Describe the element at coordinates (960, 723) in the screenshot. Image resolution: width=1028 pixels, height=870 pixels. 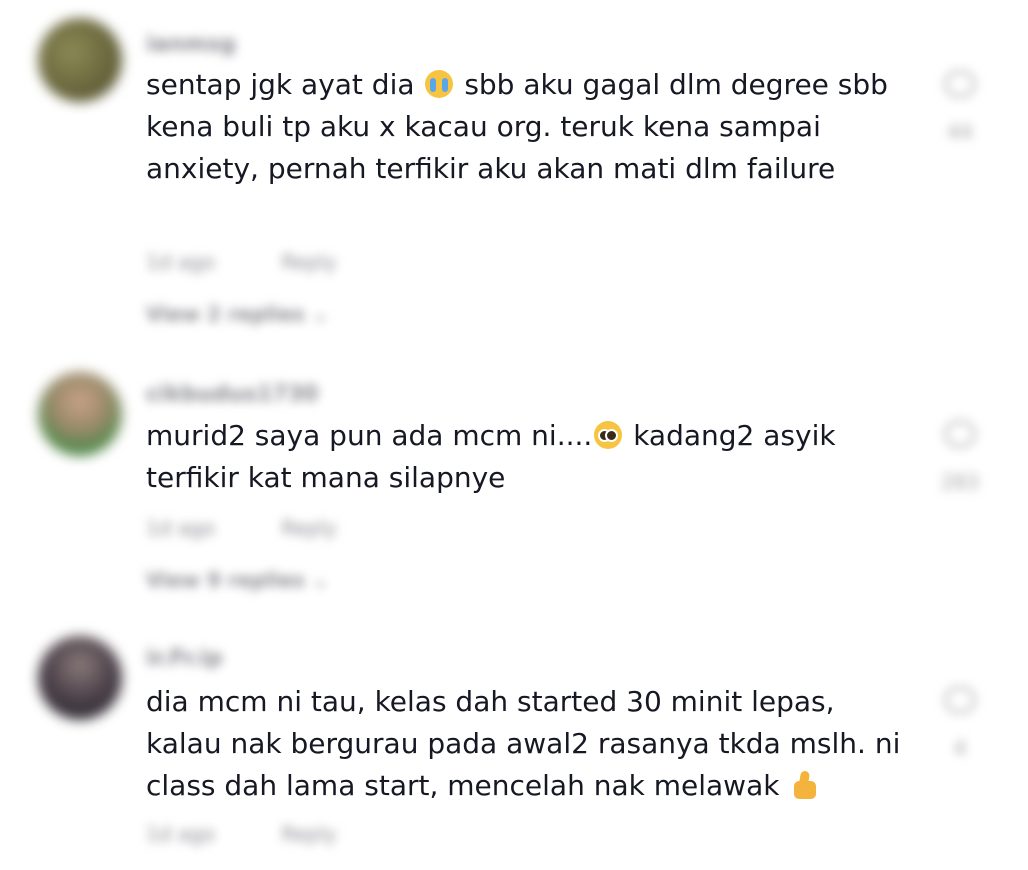
I see `like-button: 4` at that location.